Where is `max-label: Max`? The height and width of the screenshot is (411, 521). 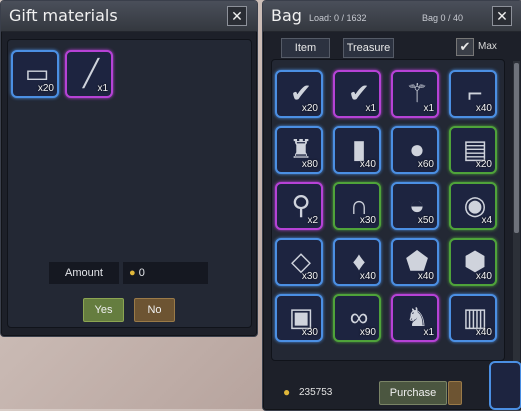
max-label: Max is located at coordinates (487, 46).